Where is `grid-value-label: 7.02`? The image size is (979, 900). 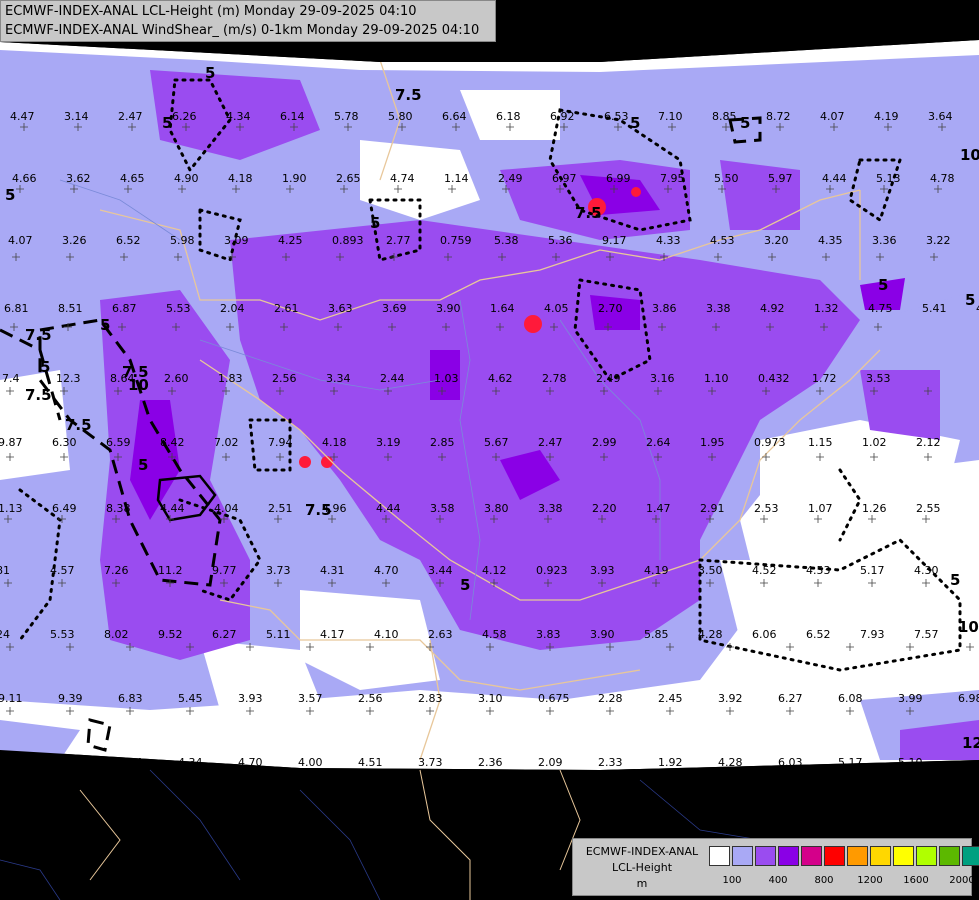
grid-value-label: 7.02 is located at coordinates (226, 442).